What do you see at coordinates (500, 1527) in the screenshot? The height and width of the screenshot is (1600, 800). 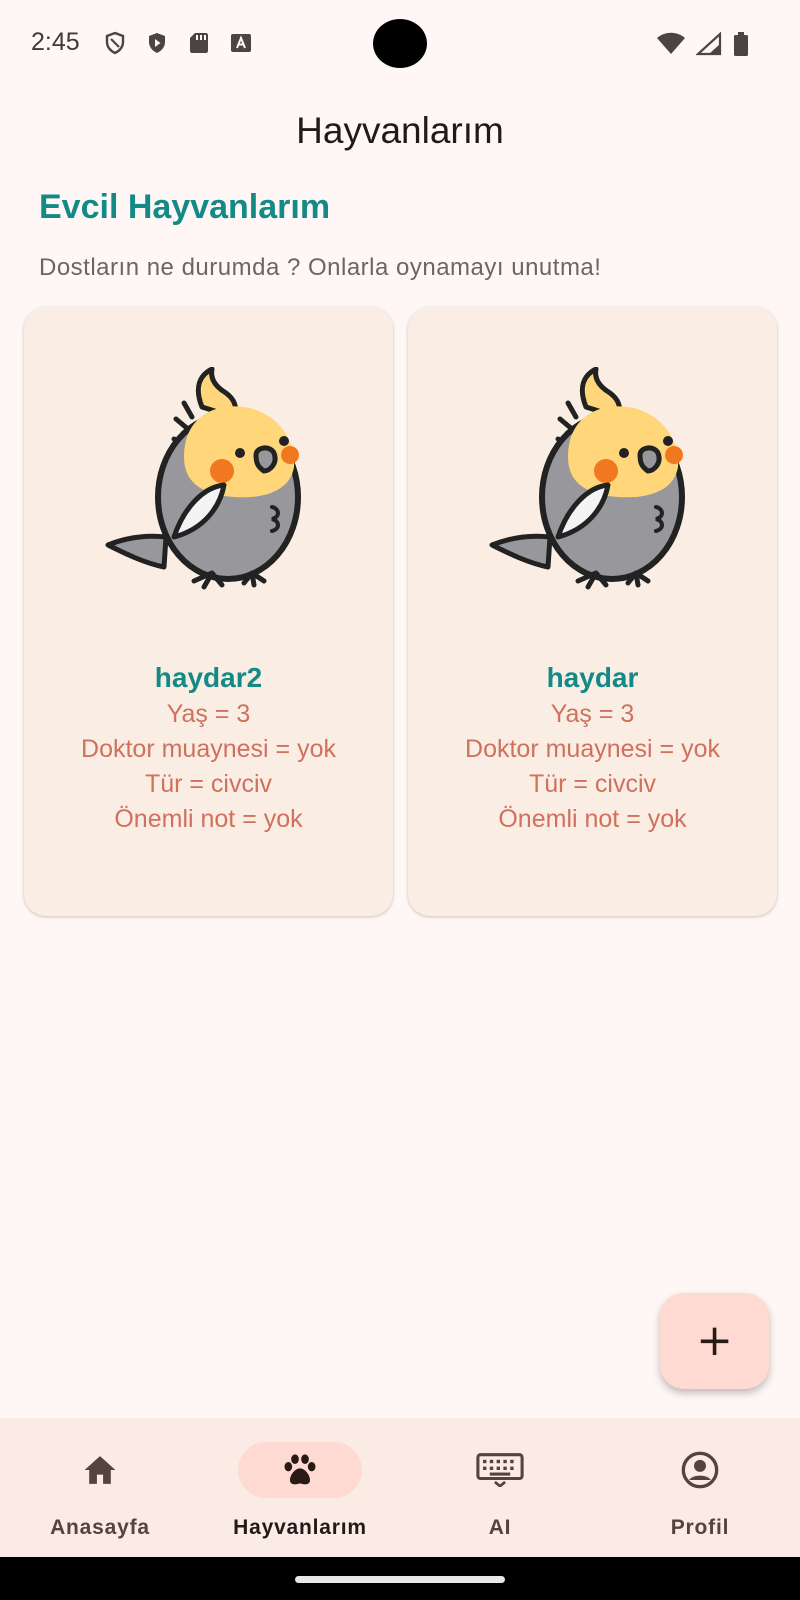 I see `nav-label: AI` at bounding box center [500, 1527].